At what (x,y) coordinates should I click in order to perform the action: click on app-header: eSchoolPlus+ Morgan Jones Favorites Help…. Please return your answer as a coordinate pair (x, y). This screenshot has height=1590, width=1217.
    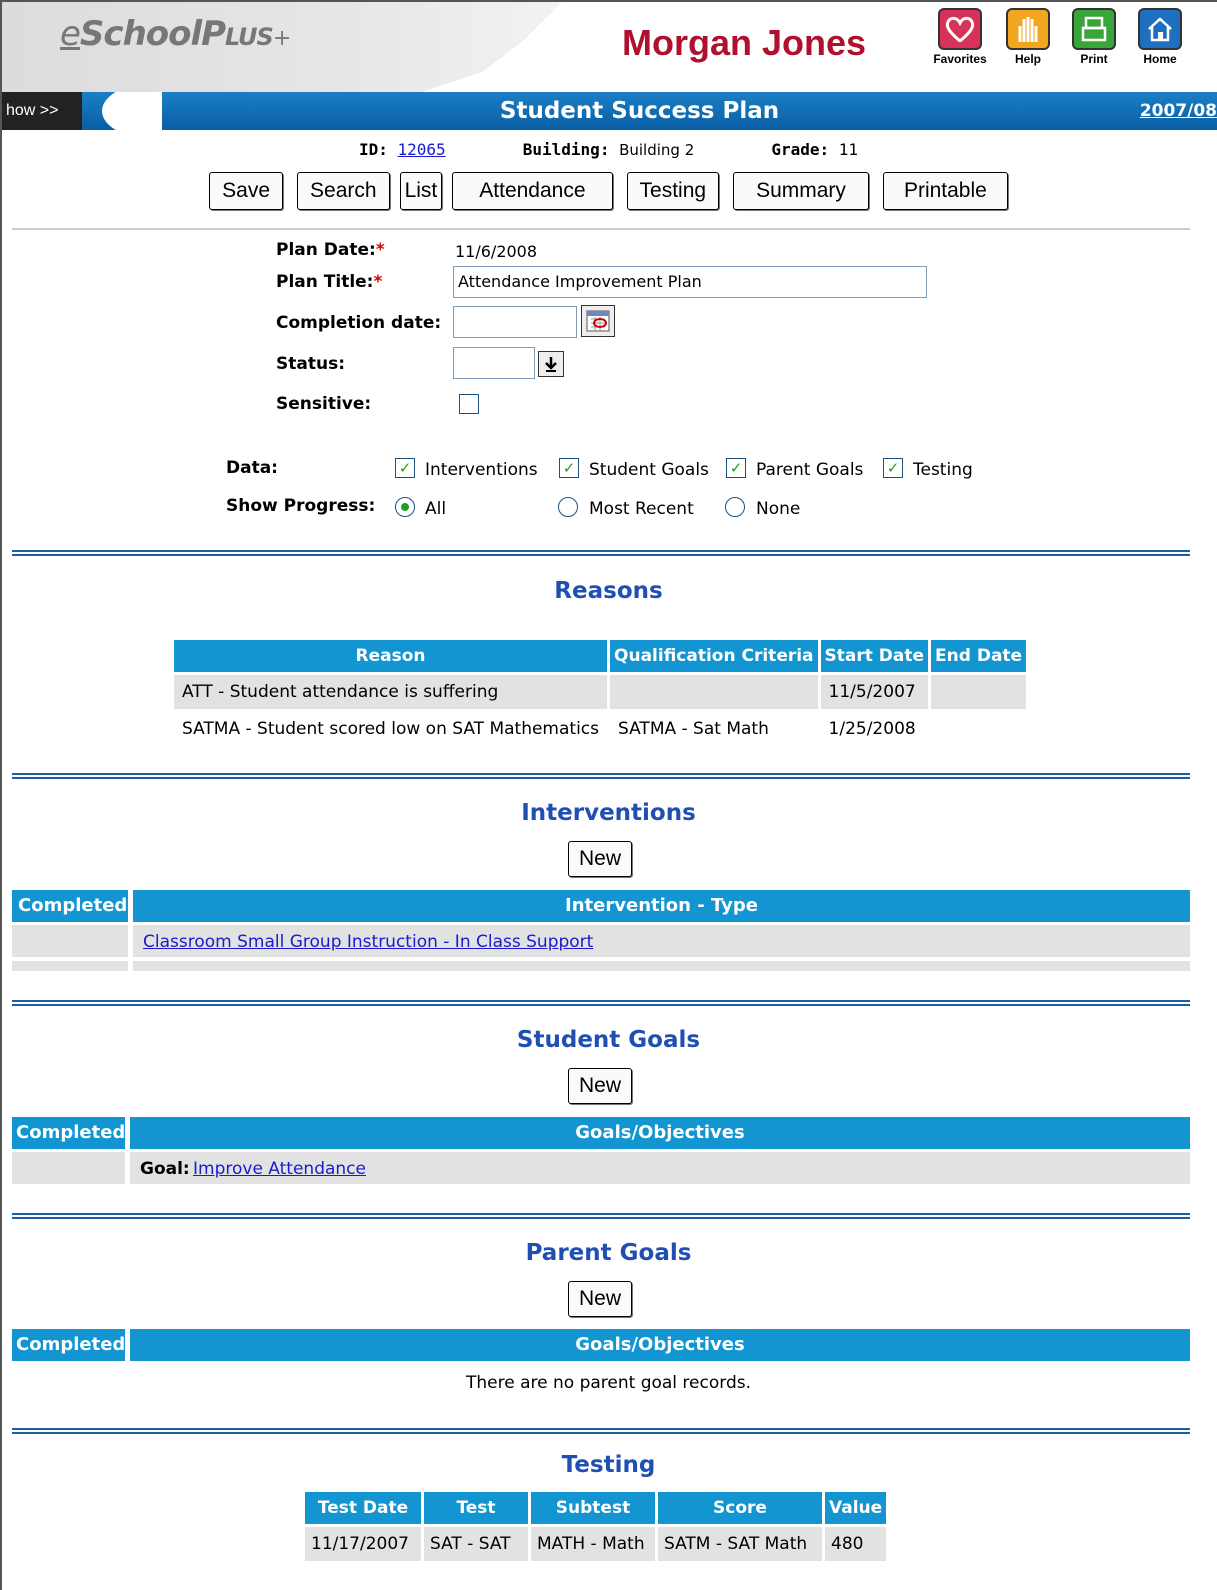
    Looking at the image, I should click on (609, 47).